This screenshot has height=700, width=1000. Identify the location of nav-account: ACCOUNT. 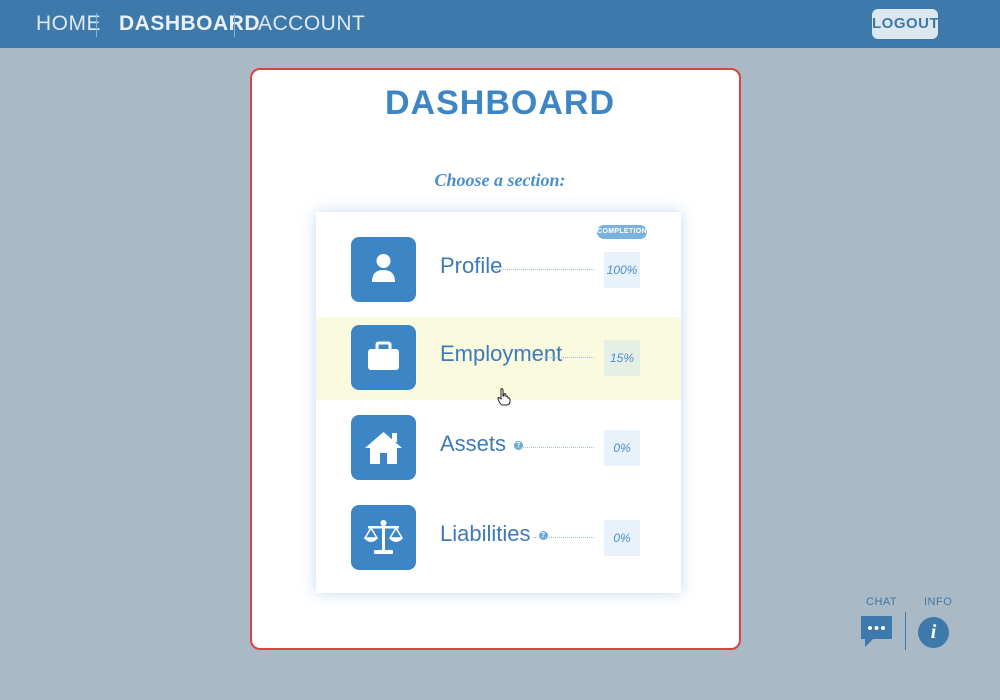
(311, 24).